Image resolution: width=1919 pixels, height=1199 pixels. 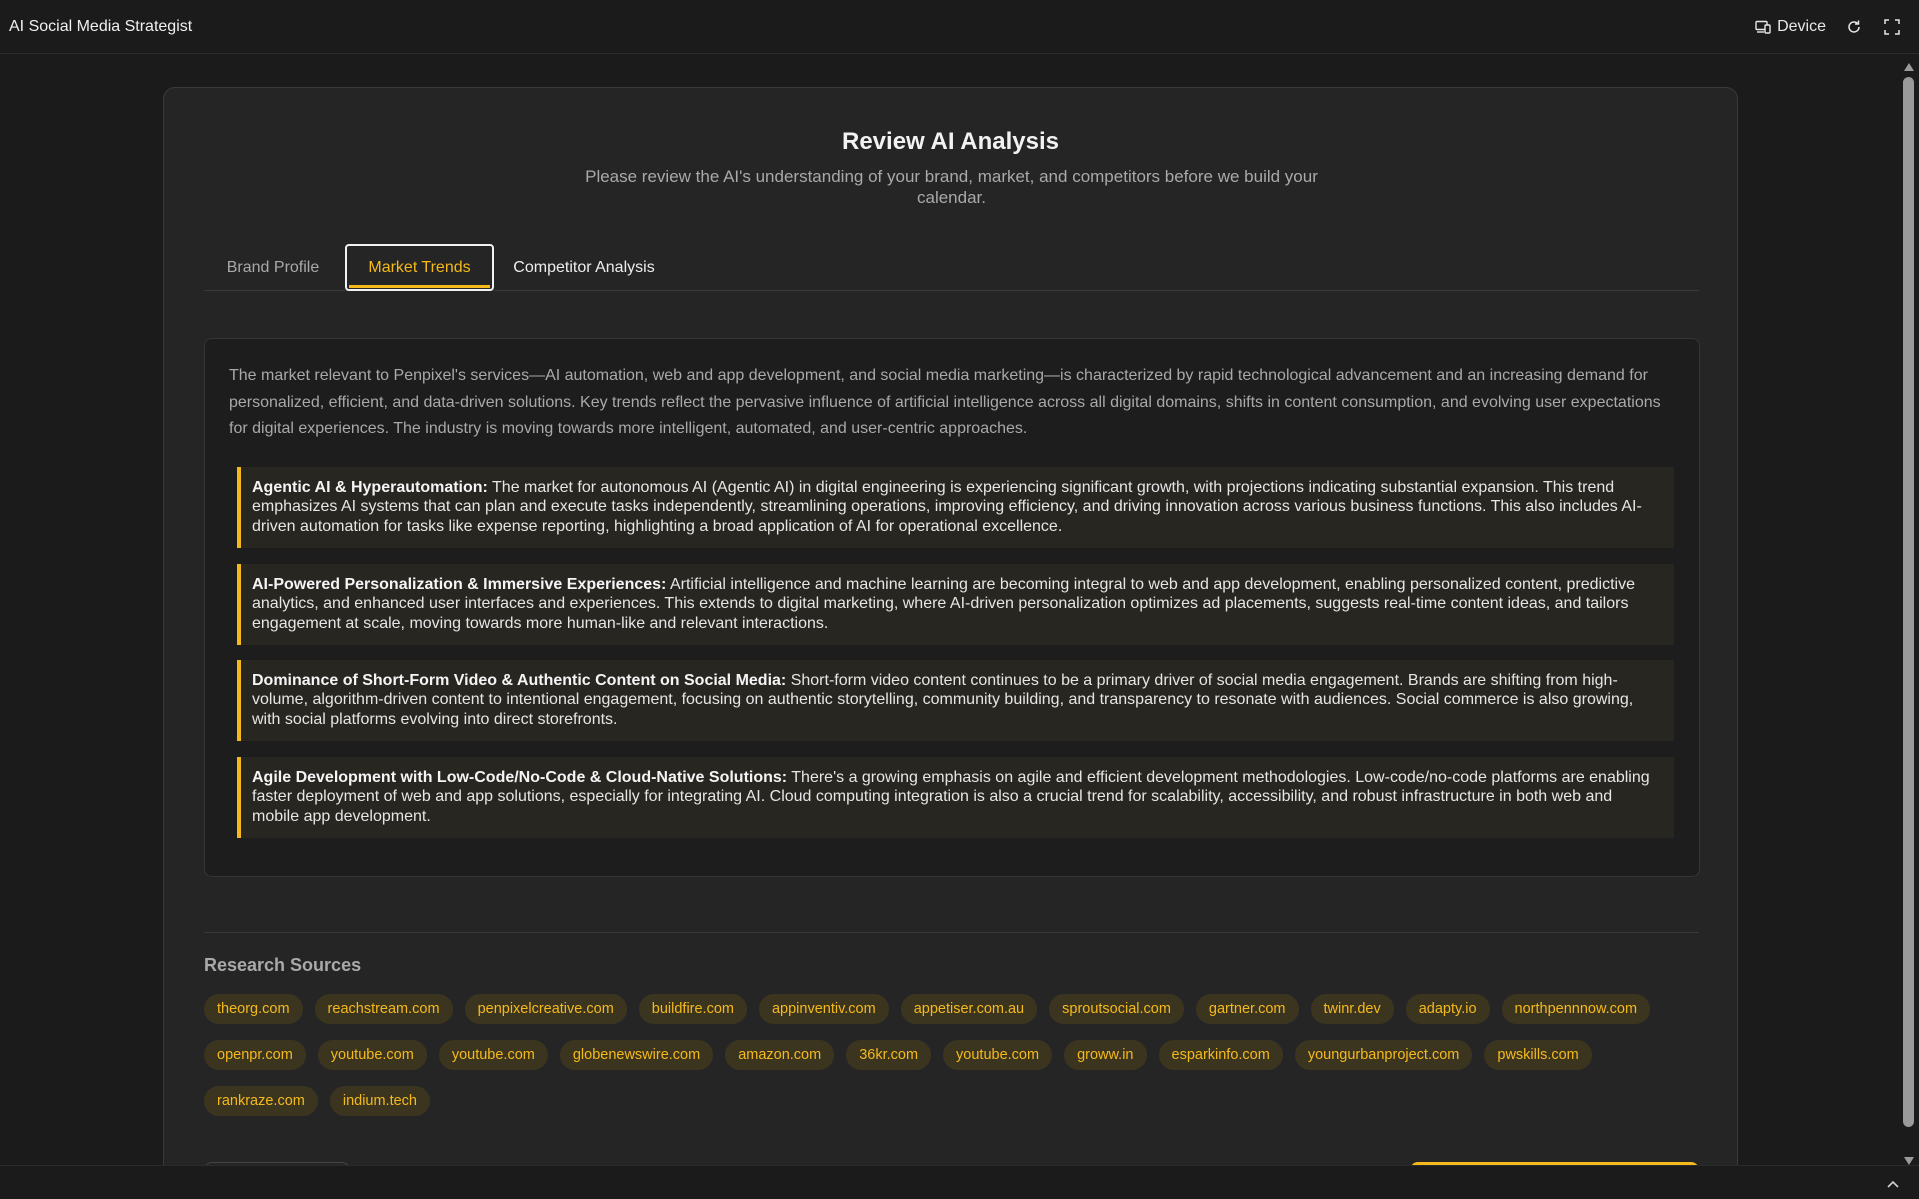 I want to click on app-title: AI Social Media Strategist, so click(x=101, y=26).